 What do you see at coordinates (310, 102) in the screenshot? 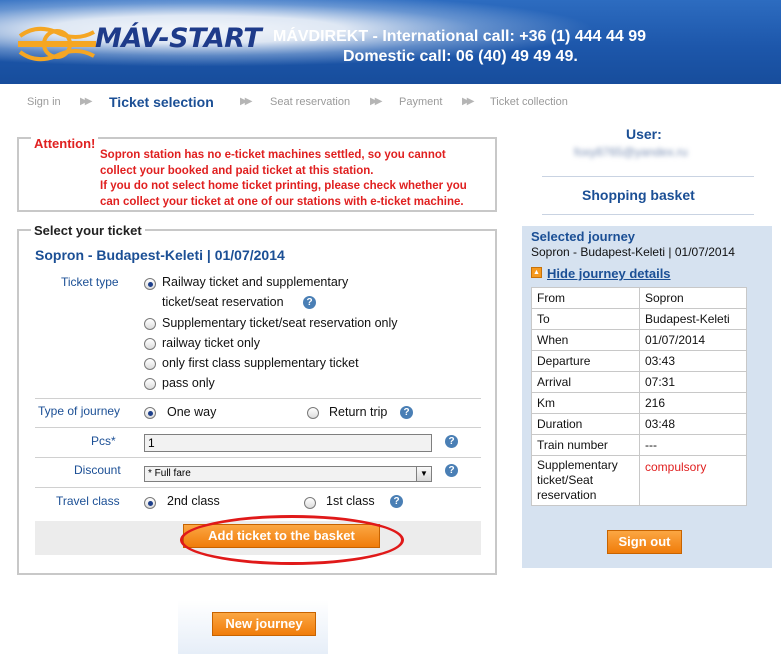
I see `step-seat-reservation: Seat reservation` at bounding box center [310, 102].